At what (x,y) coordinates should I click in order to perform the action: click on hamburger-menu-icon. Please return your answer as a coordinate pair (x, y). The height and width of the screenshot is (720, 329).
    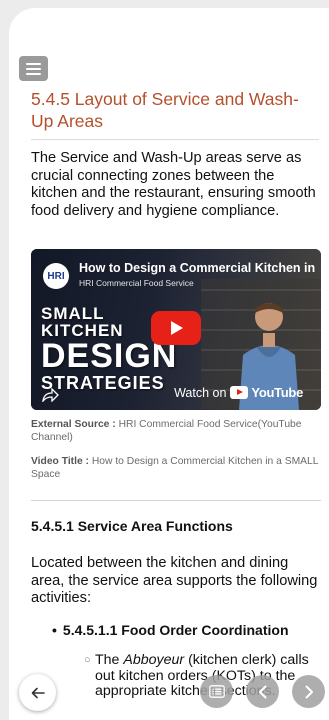
    Looking at the image, I should click on (33, 63).